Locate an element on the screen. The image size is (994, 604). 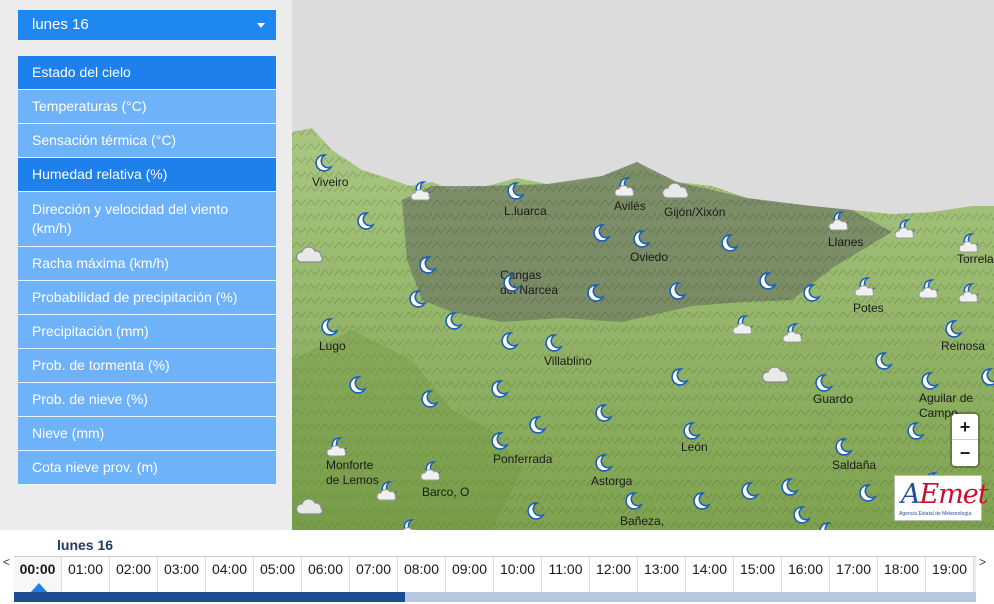
hour-12: 12:00 is located at coordinates (614, 577).